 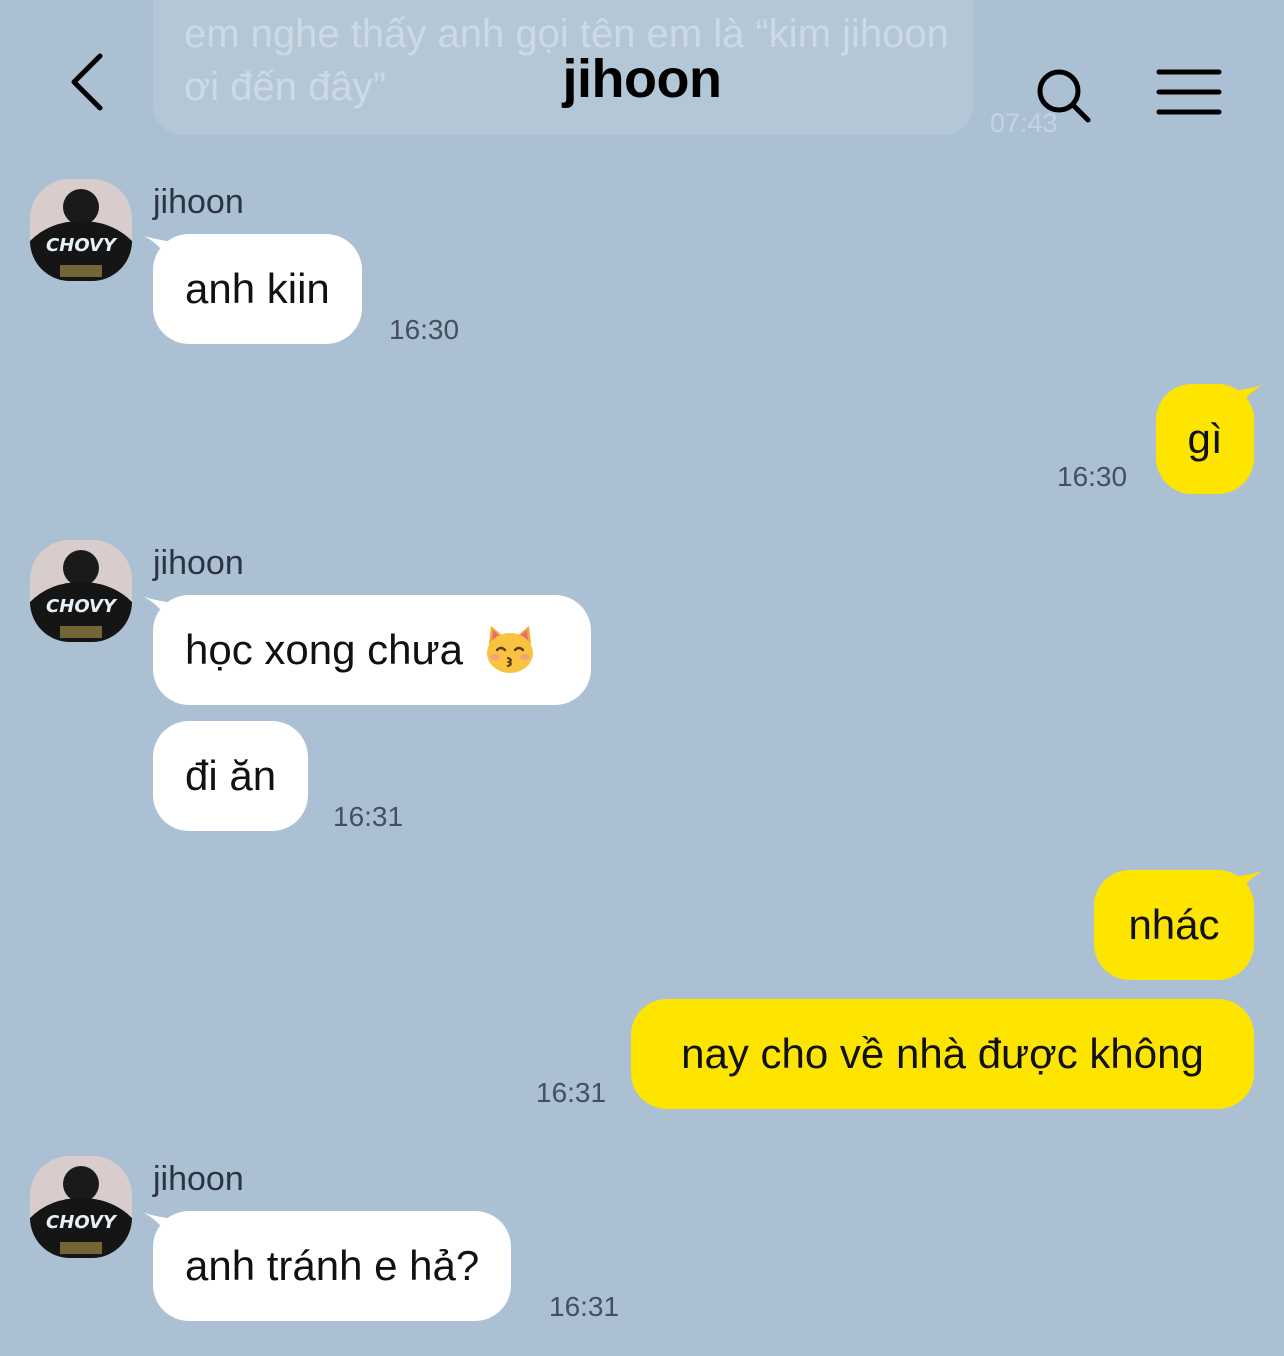 I want to click on message-bubble-incoming: anh tránh e hả?, so click(x=332, y=1266).